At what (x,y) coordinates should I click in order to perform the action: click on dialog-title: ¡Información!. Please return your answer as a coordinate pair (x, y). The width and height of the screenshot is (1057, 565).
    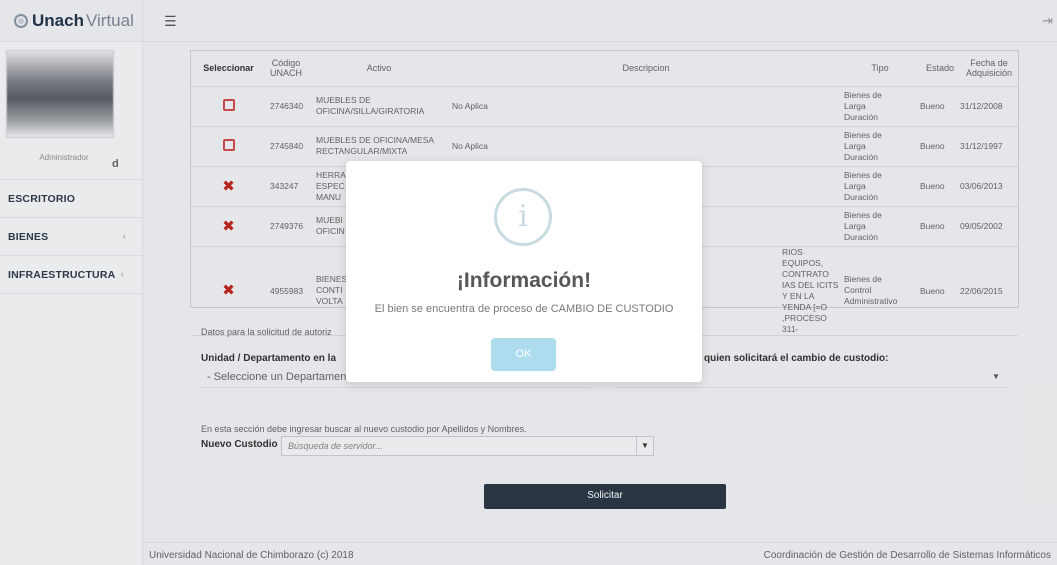
    Looking at the image, I should click on (524, 280).